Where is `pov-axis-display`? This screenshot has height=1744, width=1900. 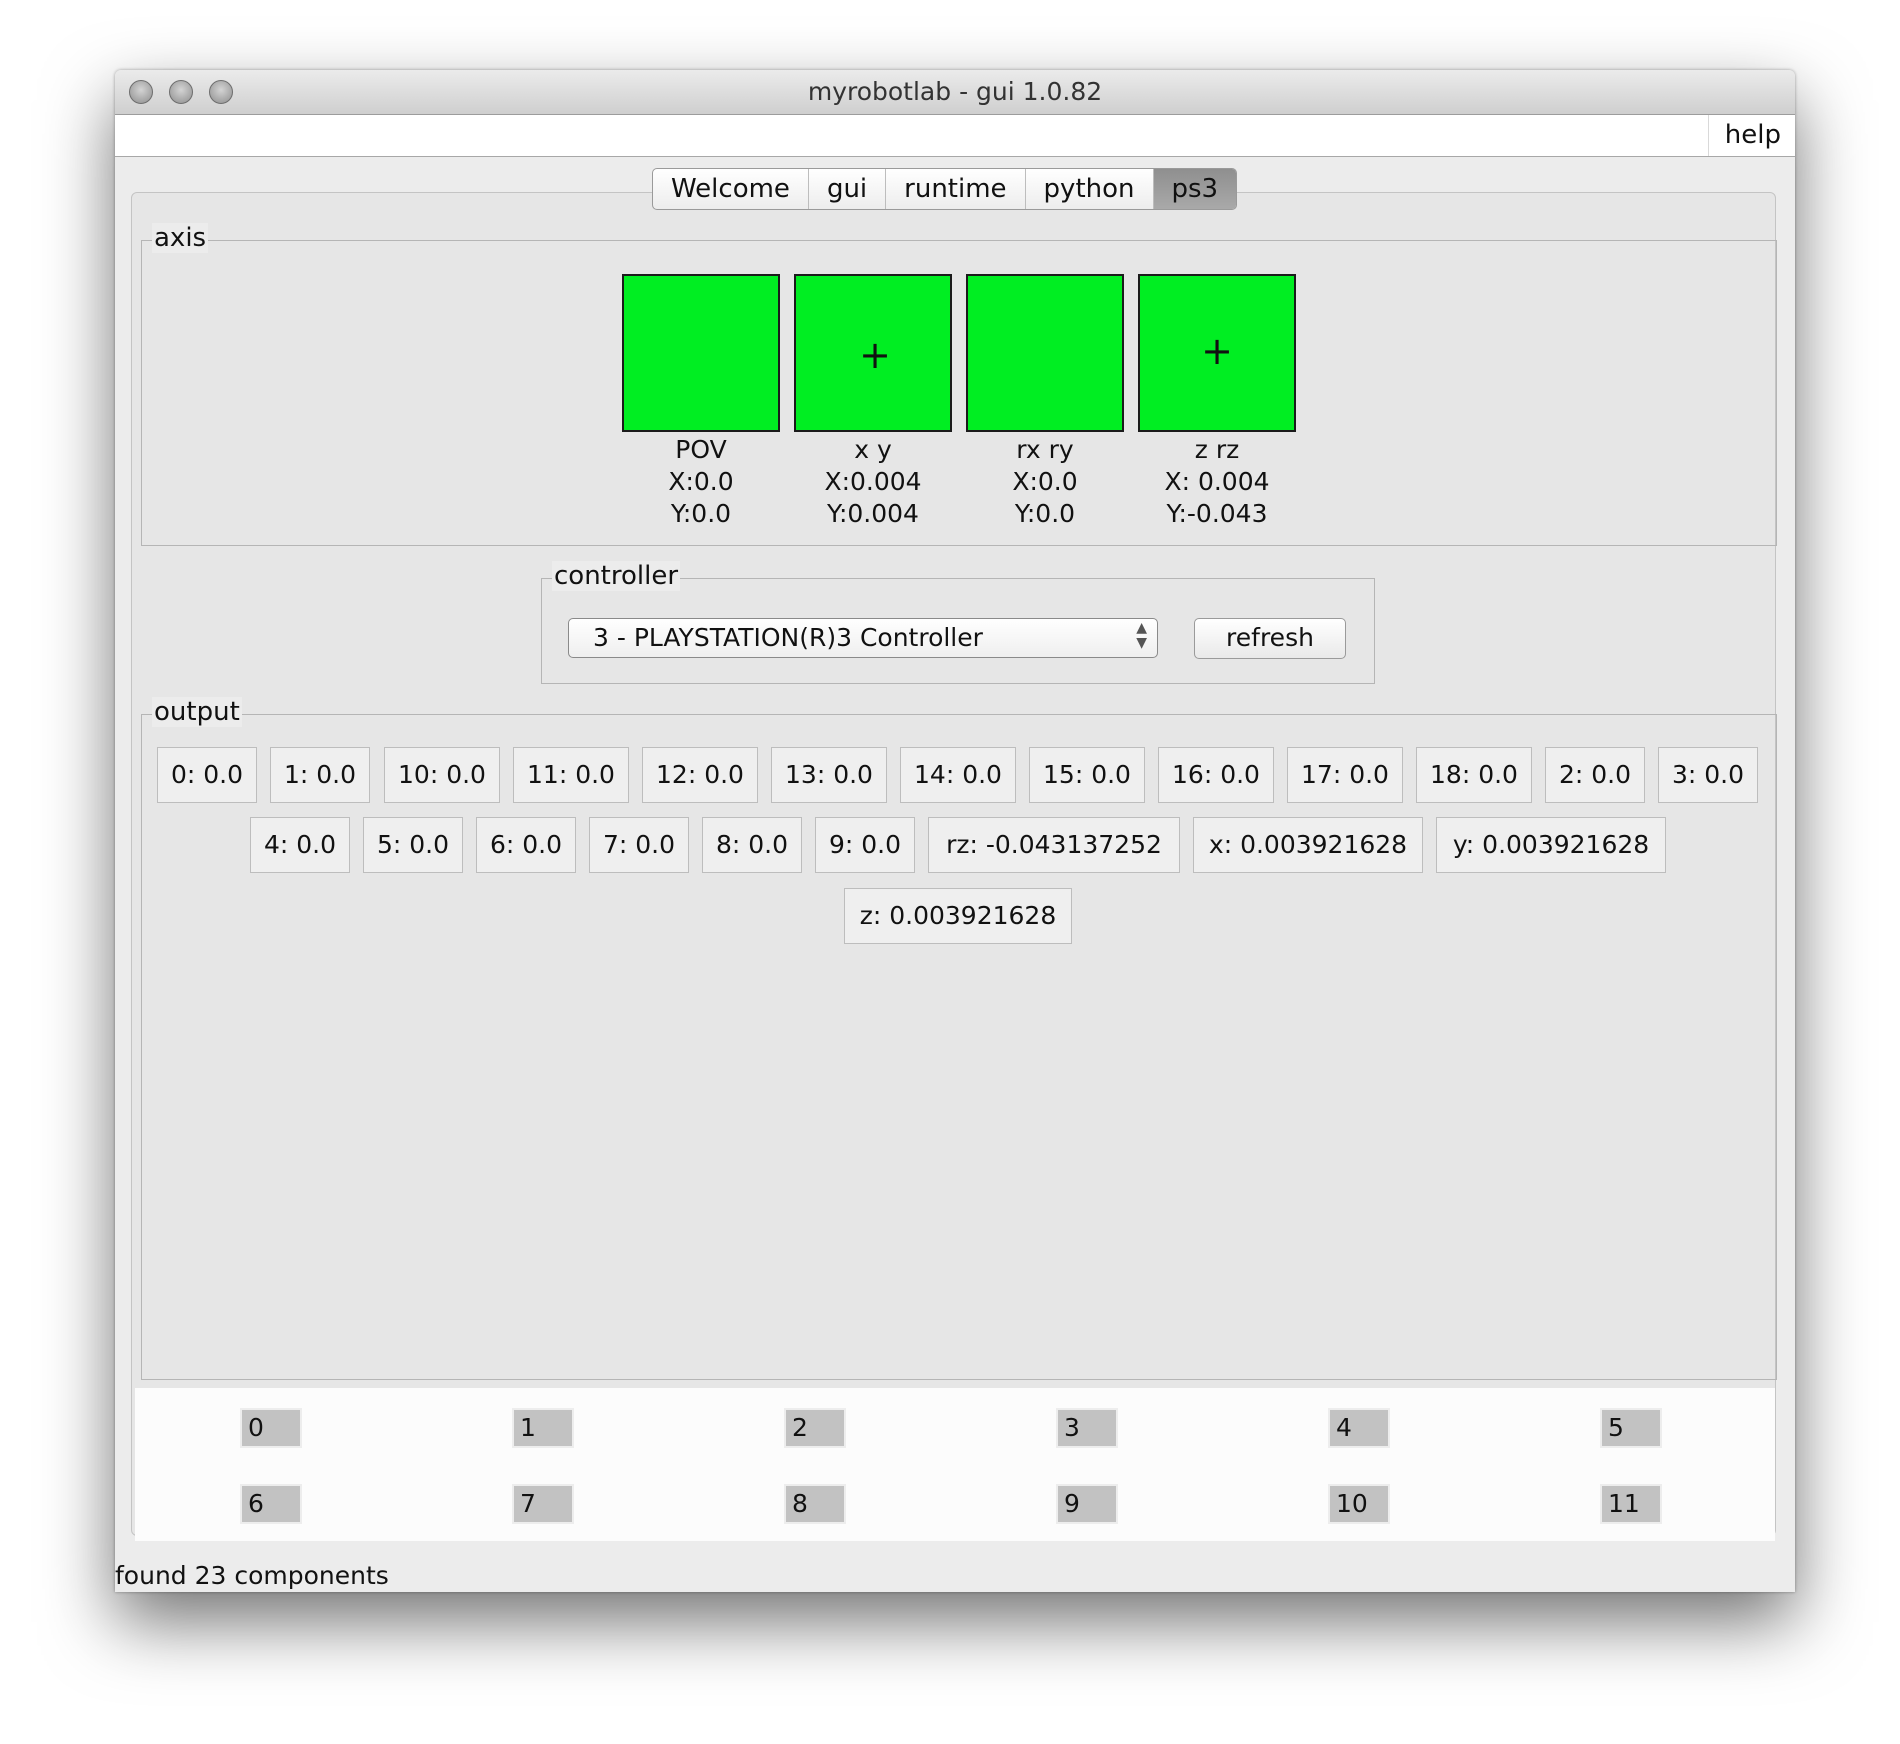
pov-axis-display is located at coordinates (701, 353).